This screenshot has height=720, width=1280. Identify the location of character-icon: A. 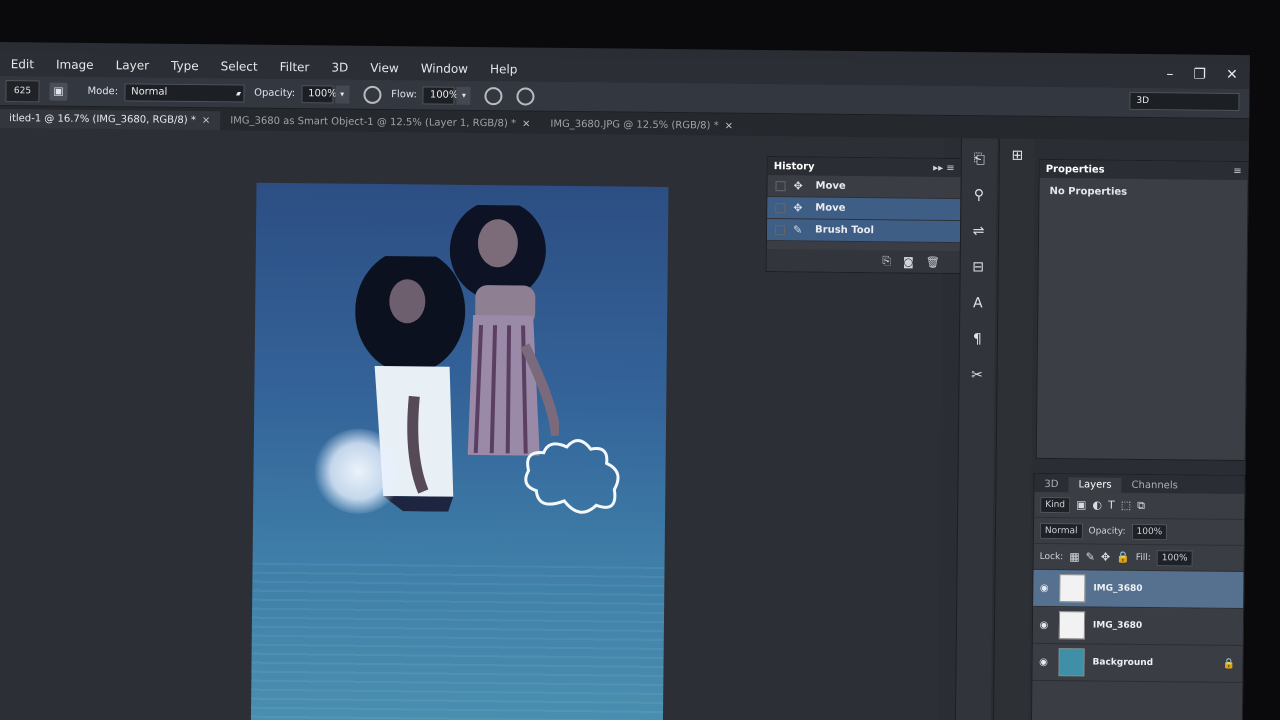
(978, 303).